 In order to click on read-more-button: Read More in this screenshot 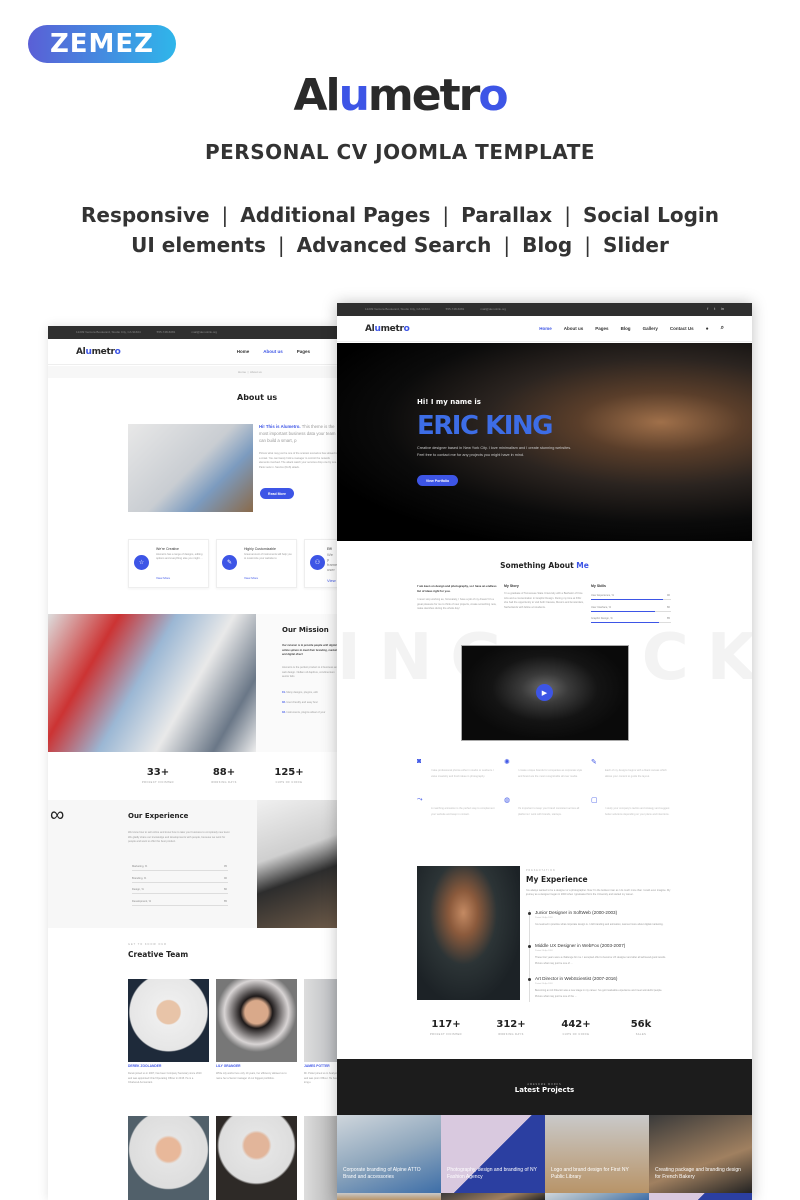, I will do `click(277, 493)`.